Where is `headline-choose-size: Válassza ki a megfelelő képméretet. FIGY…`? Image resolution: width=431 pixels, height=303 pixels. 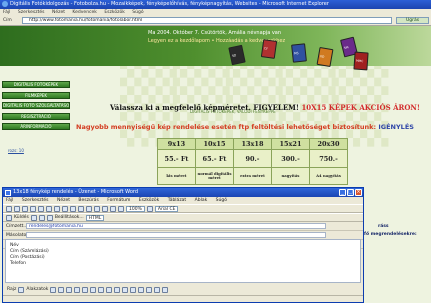 headline-choose-size: Válassza ki a megfelelő képméretet. FIGY… is located at coordinates (265, 107).